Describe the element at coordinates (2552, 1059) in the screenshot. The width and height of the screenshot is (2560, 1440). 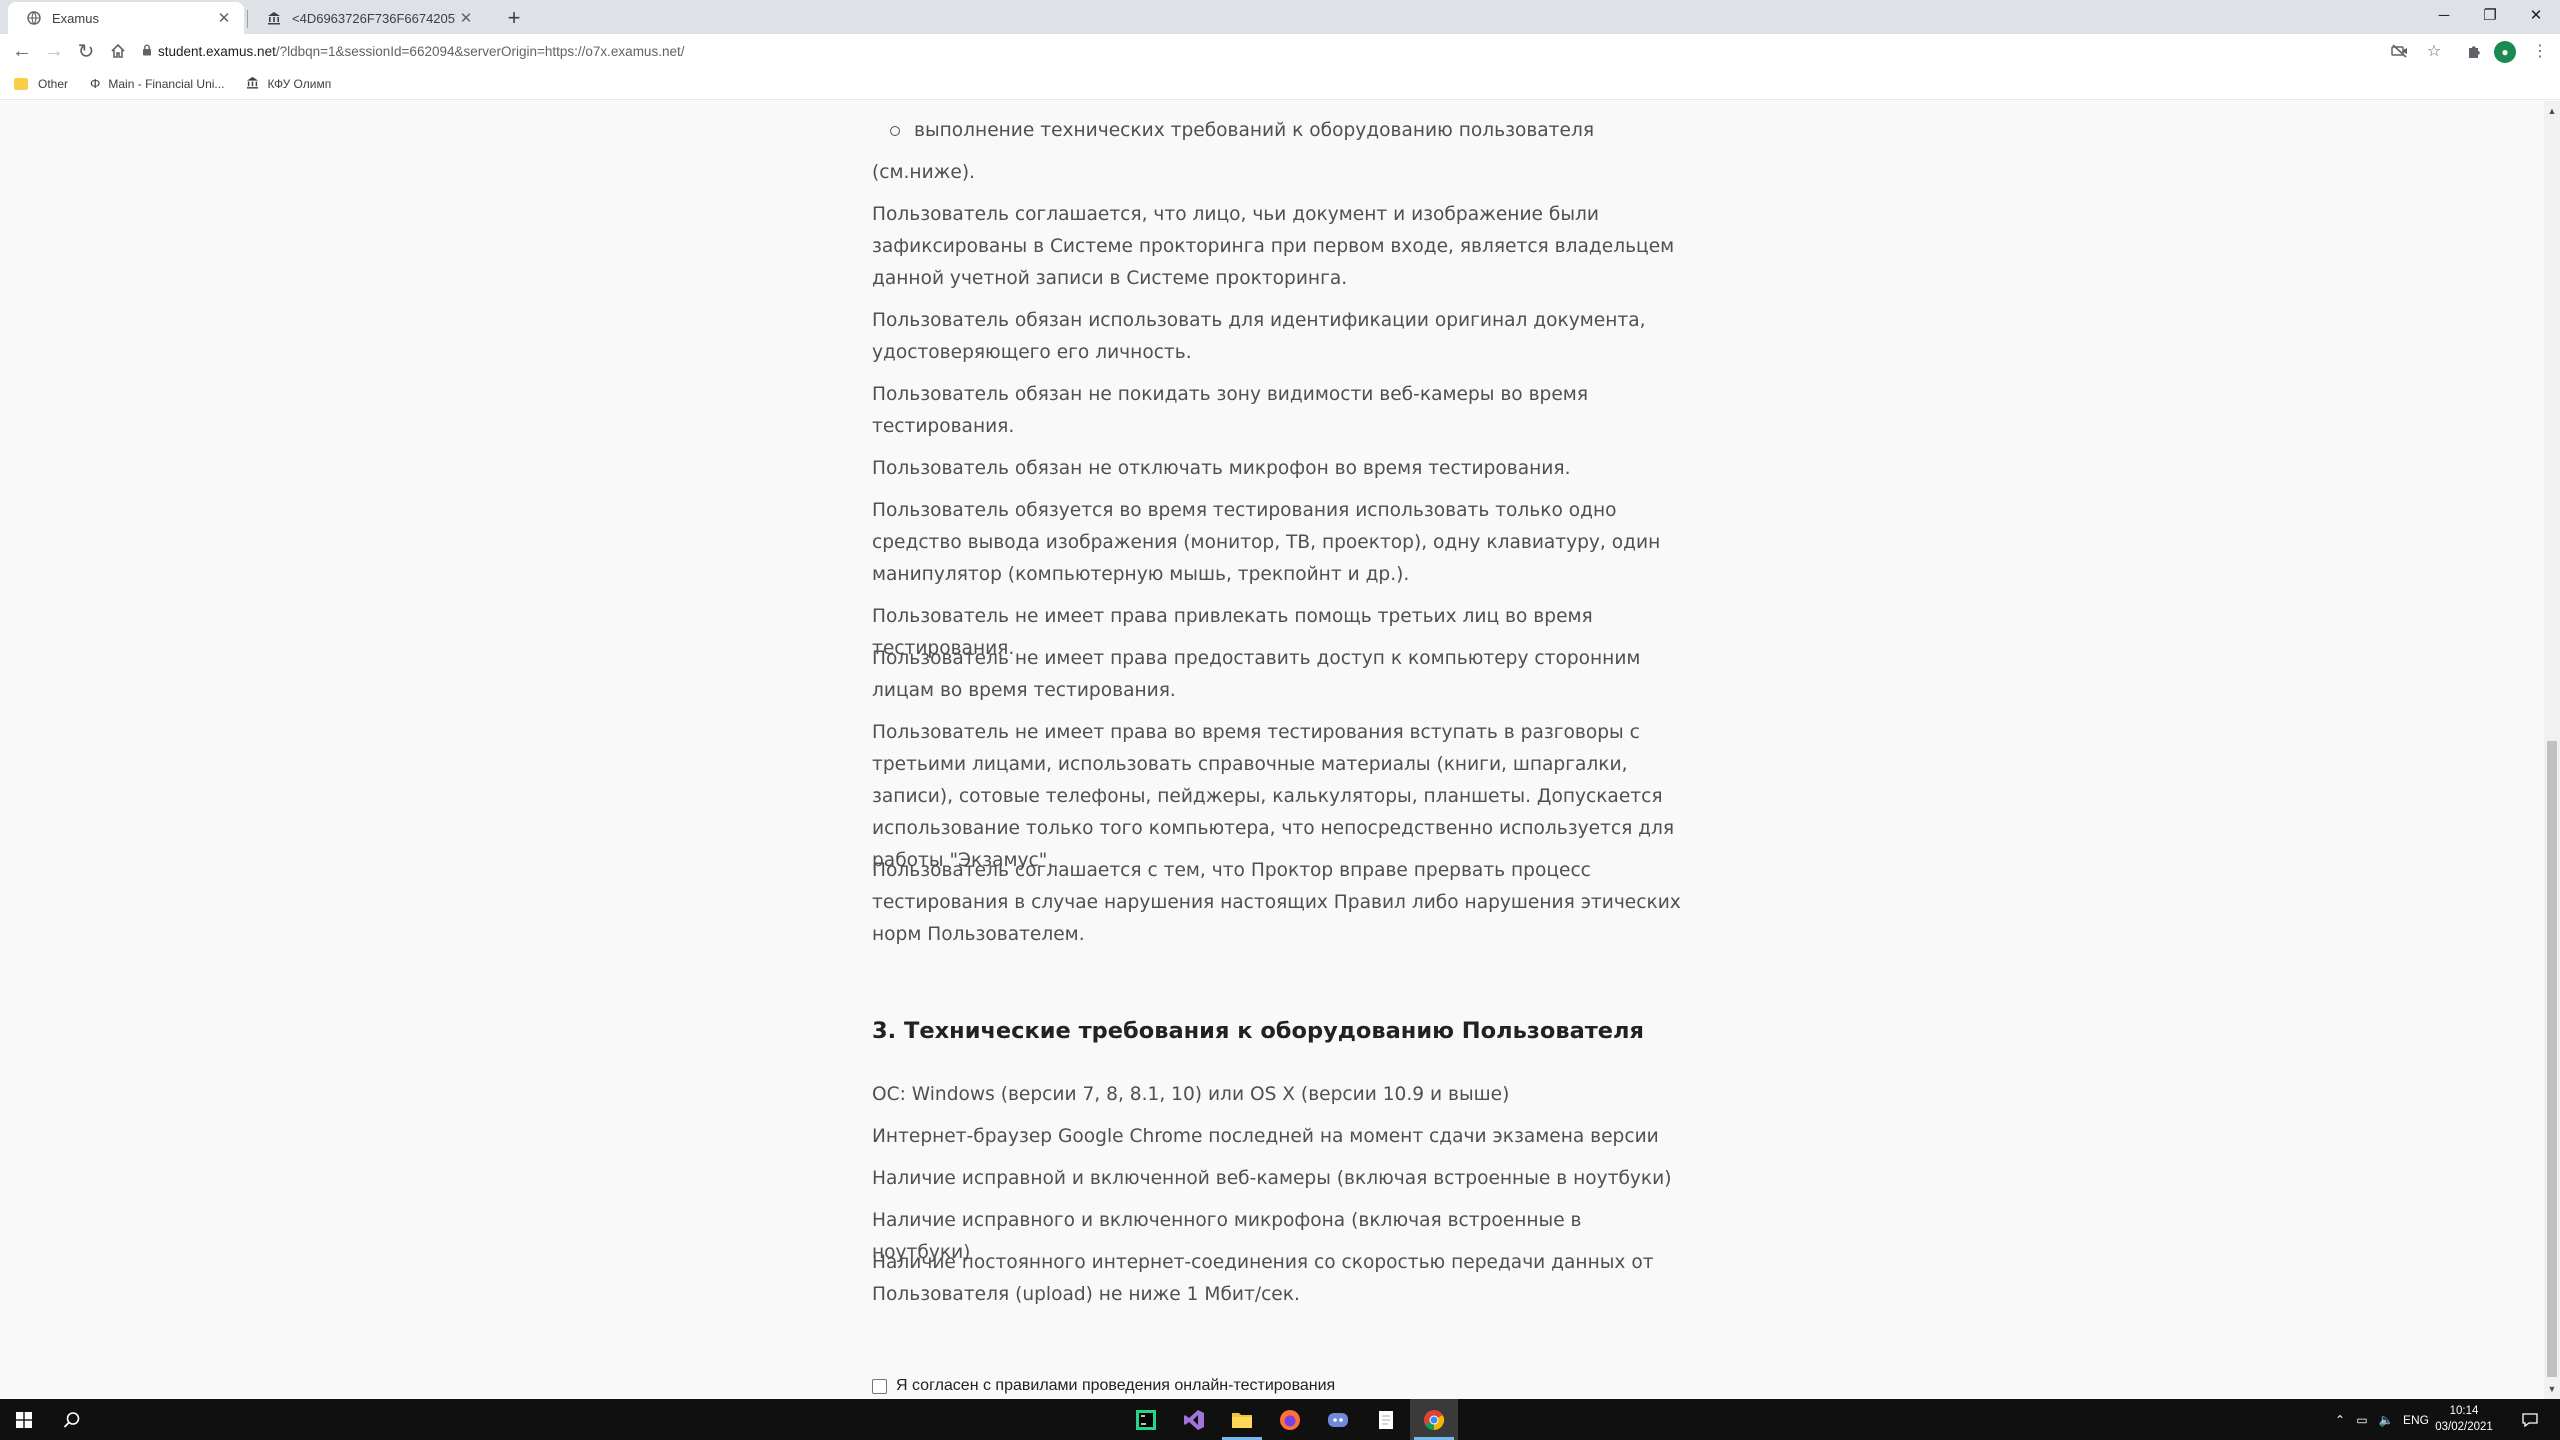
I see `scrollbar-thumb` at that location.